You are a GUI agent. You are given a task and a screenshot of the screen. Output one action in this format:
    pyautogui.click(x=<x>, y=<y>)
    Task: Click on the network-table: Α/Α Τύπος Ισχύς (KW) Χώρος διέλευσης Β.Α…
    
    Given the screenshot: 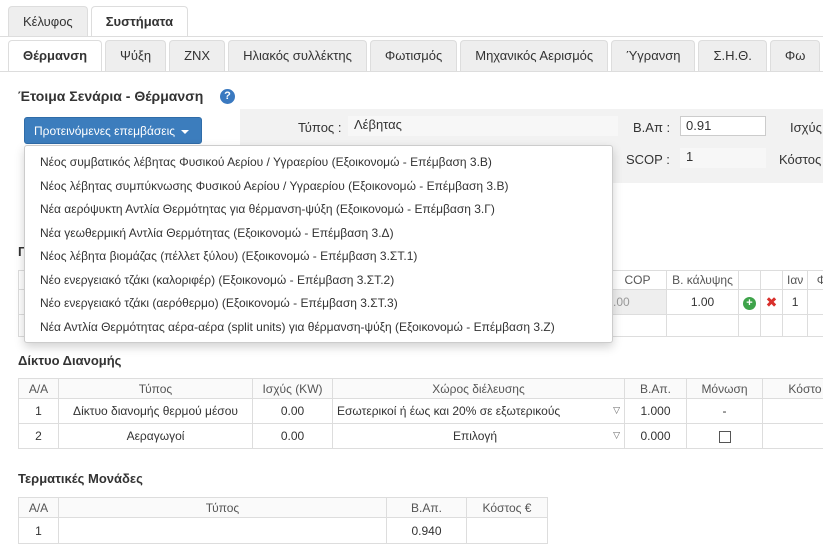 What is the action you would take?
    pyautogui.click(x=420, y=413)
    